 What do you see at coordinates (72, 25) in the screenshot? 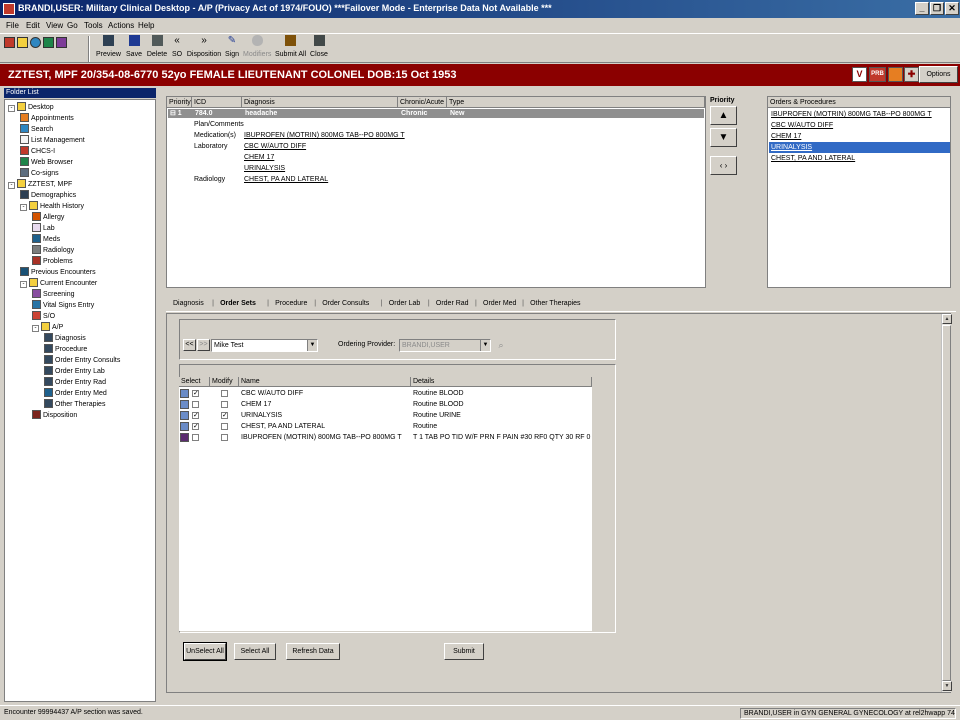
I see `menu-go: Go` at bounding box center [72, 25].